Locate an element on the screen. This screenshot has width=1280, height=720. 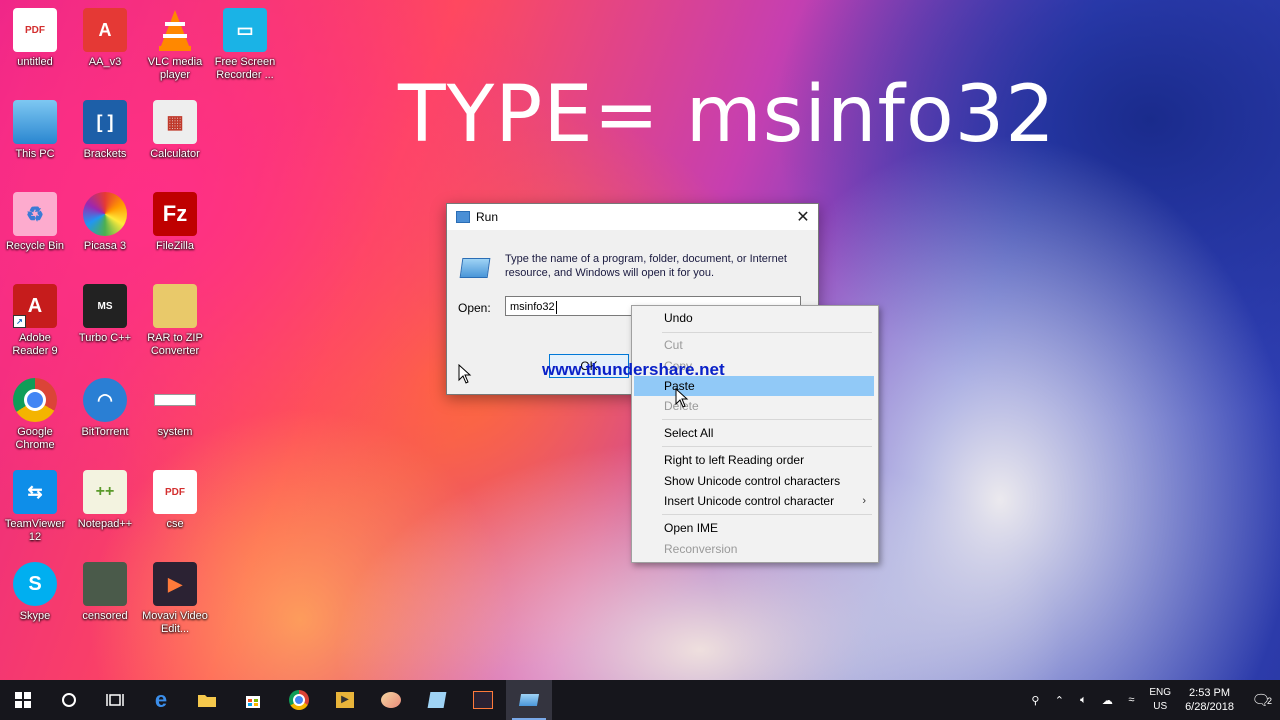
desktop-icon-untitled: PDF untitled is located at coordinates (35, 38).